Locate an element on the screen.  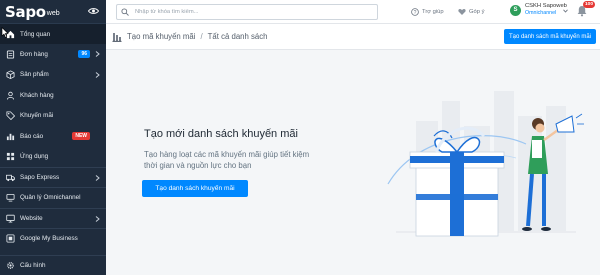
help-icon: ? is located at coordinates (415, 12).